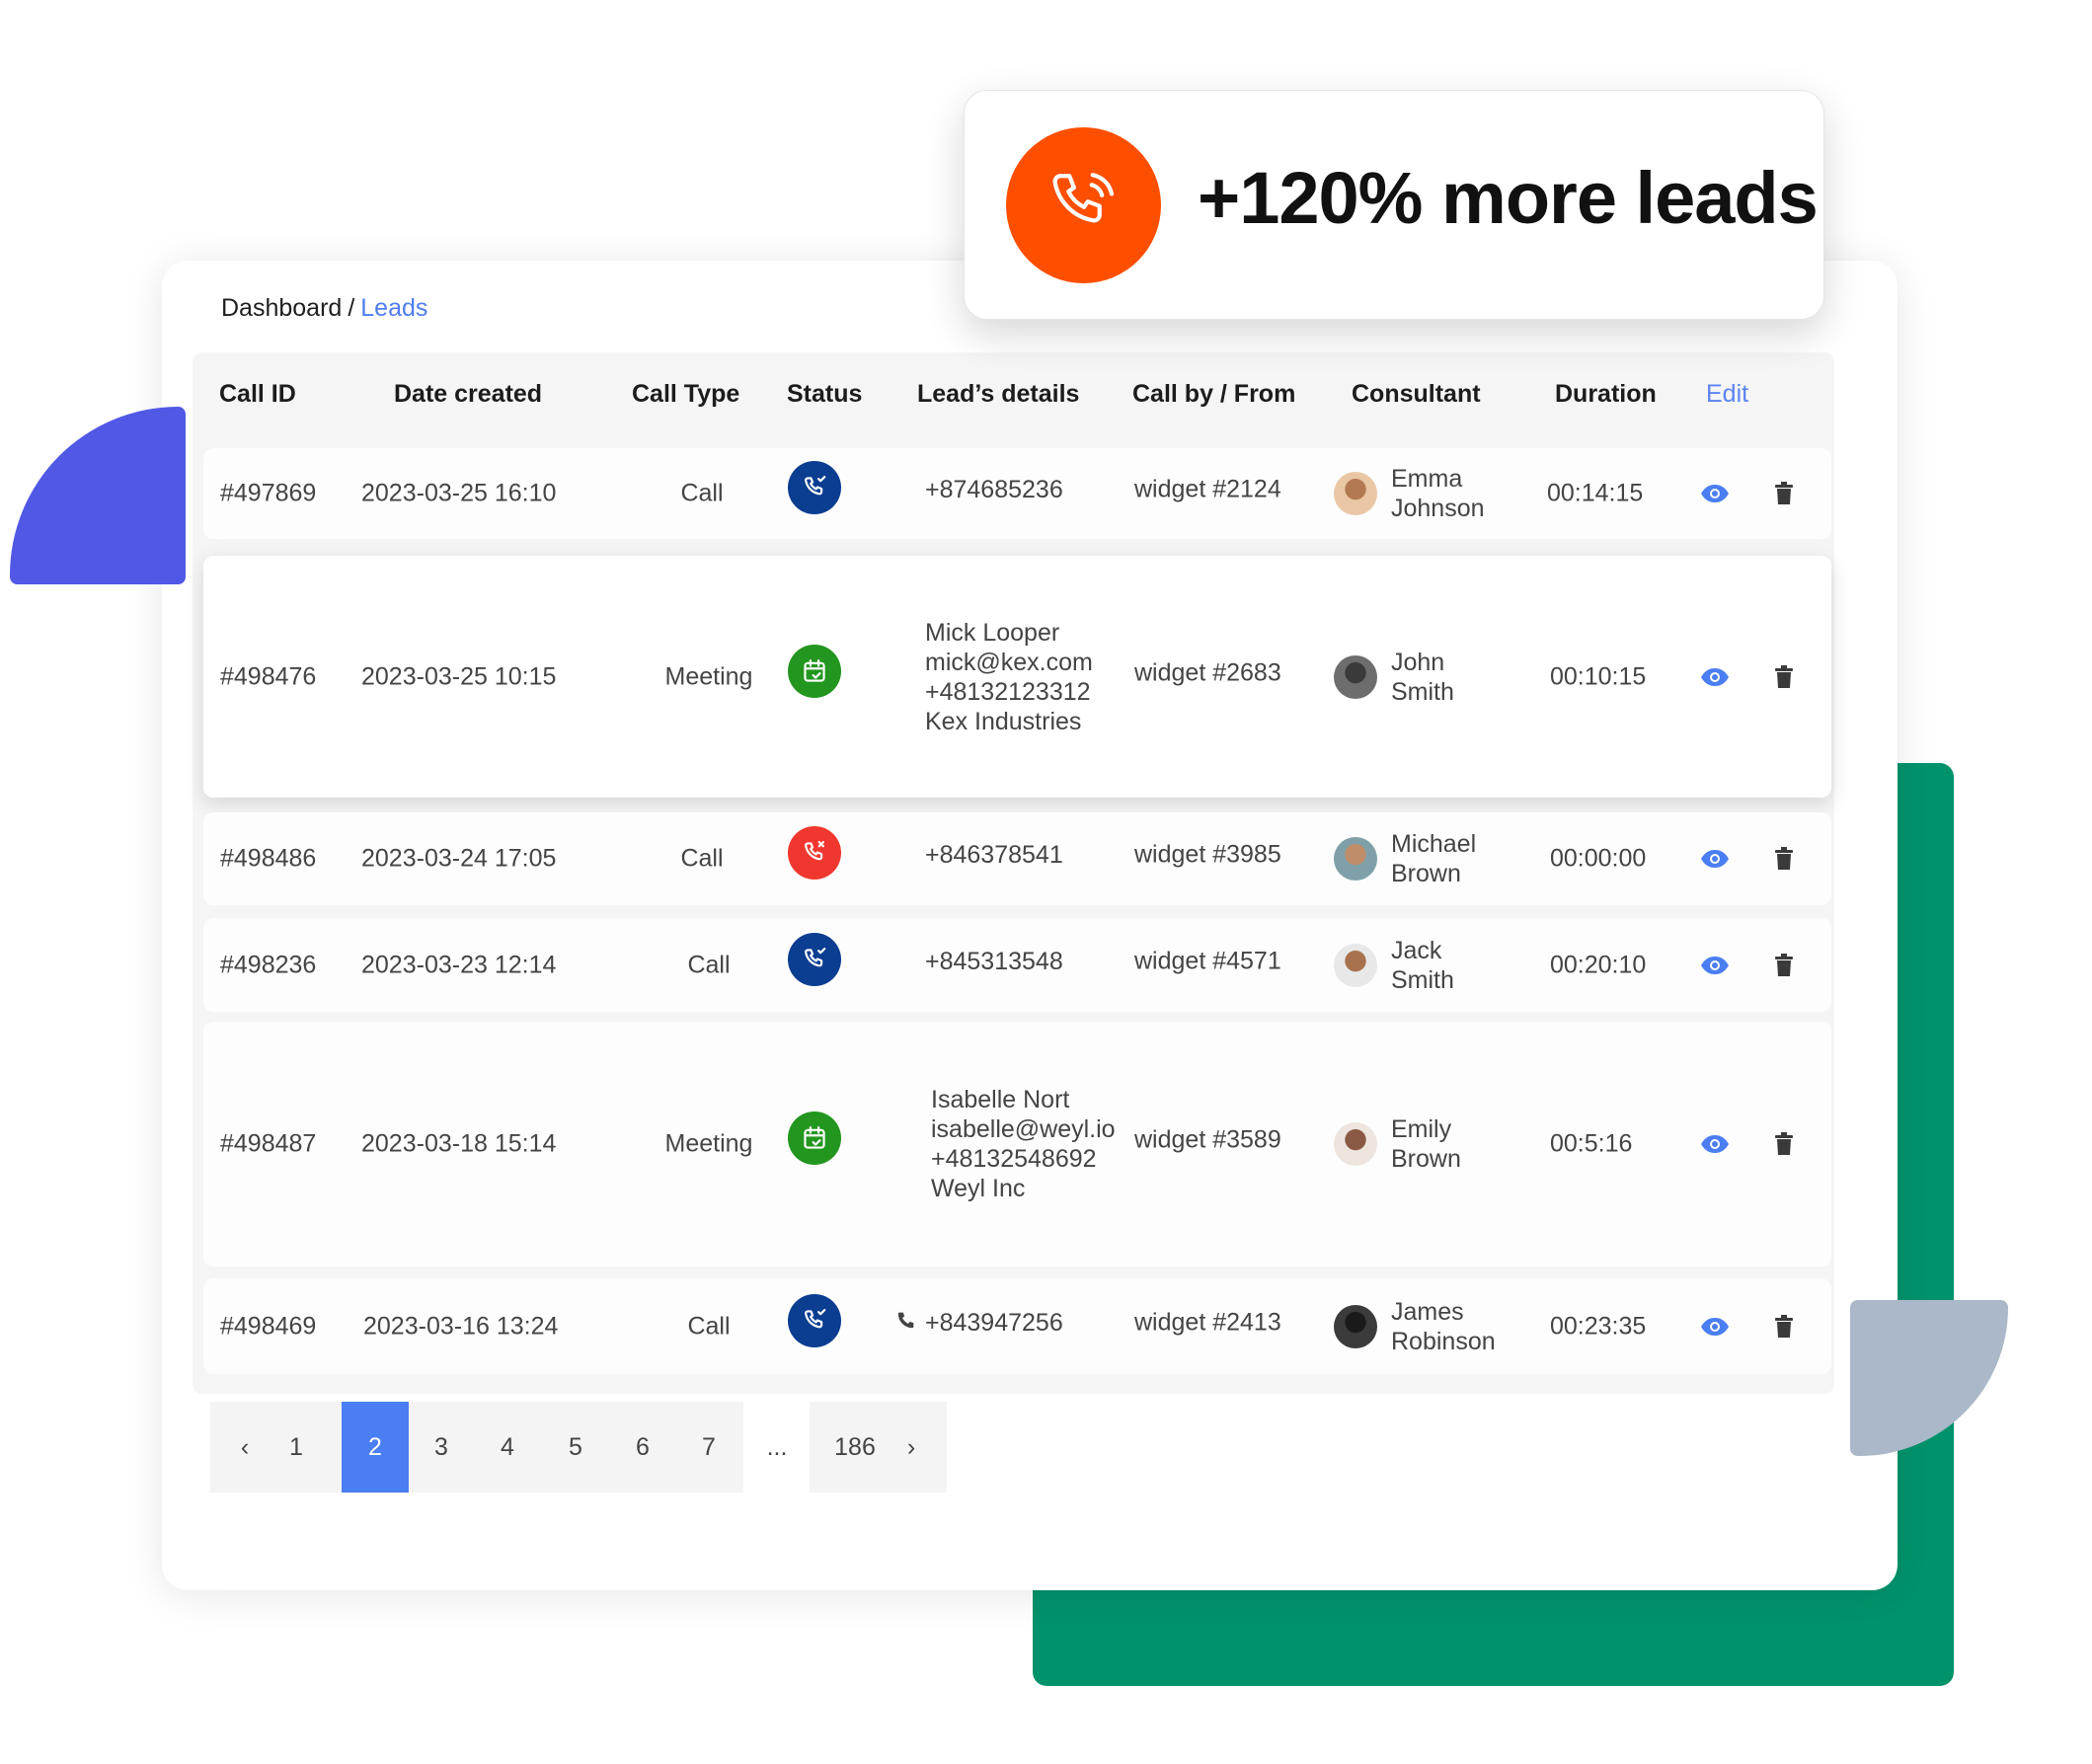 Image resolution: width=2092 pixels, height=1764 pixels. What do you see at coordinates (814, 853) in the screenshot?
I see `status-missed-icon` at bounding box center [814, 853].